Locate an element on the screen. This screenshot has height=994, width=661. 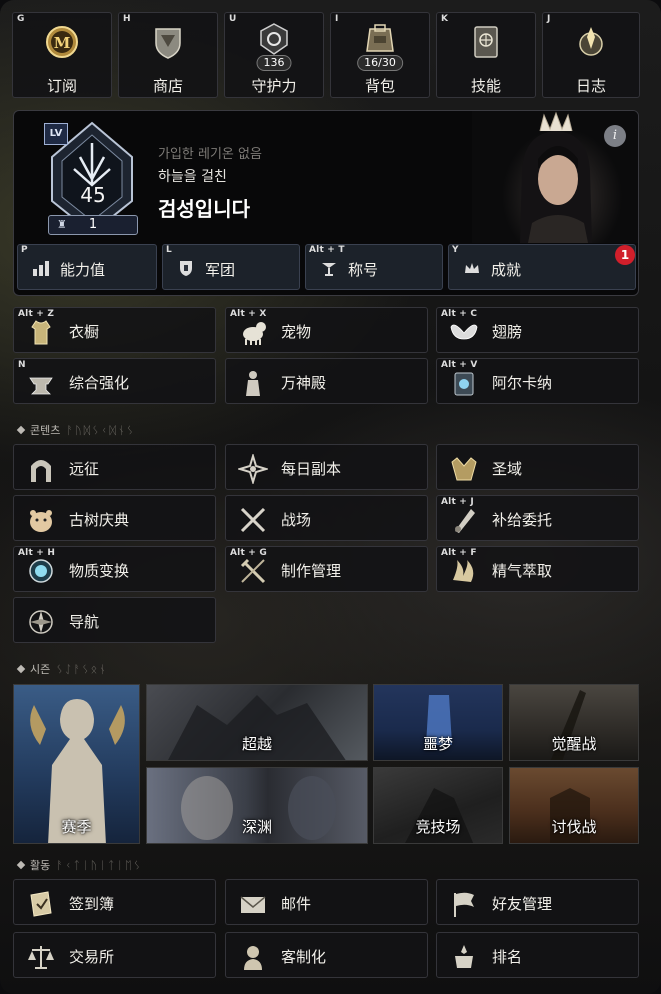
compass-icon is located at coordinates (41, 622).